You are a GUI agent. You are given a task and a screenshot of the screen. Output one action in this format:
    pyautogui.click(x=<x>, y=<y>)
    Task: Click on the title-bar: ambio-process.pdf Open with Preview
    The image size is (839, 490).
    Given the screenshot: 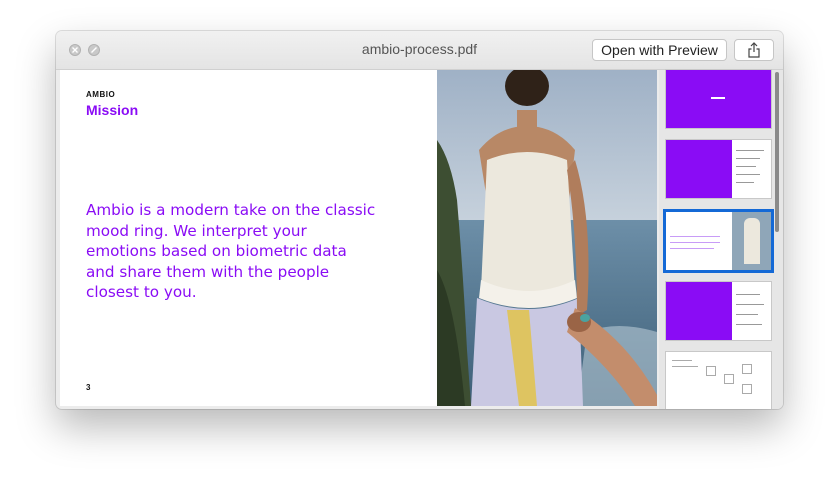 What is the action you would take?
    pyautogui.click(x=419, y=50)
    